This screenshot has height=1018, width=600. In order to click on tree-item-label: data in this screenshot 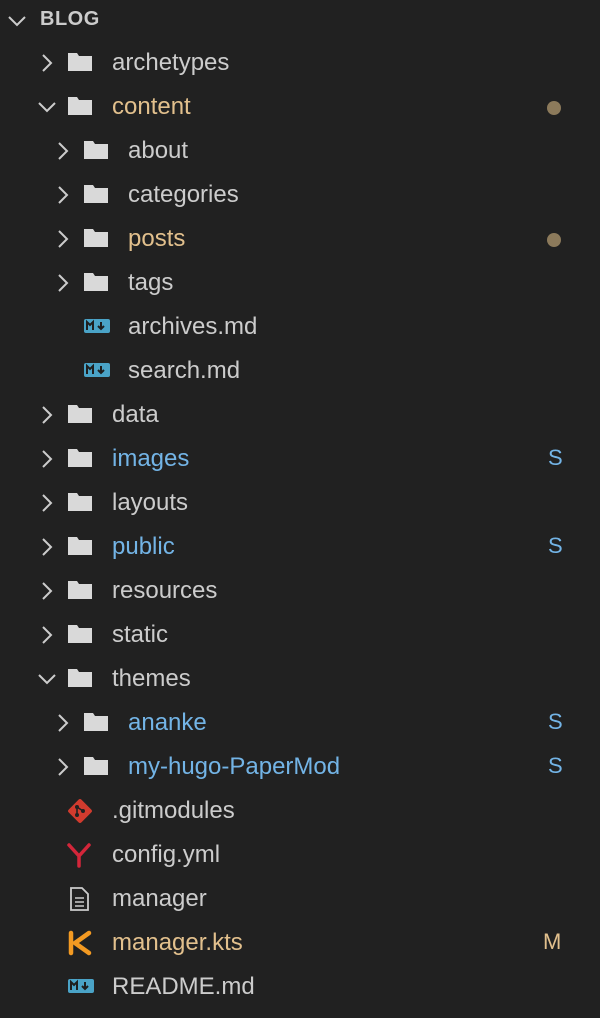, I will do `click(135, 414)`.